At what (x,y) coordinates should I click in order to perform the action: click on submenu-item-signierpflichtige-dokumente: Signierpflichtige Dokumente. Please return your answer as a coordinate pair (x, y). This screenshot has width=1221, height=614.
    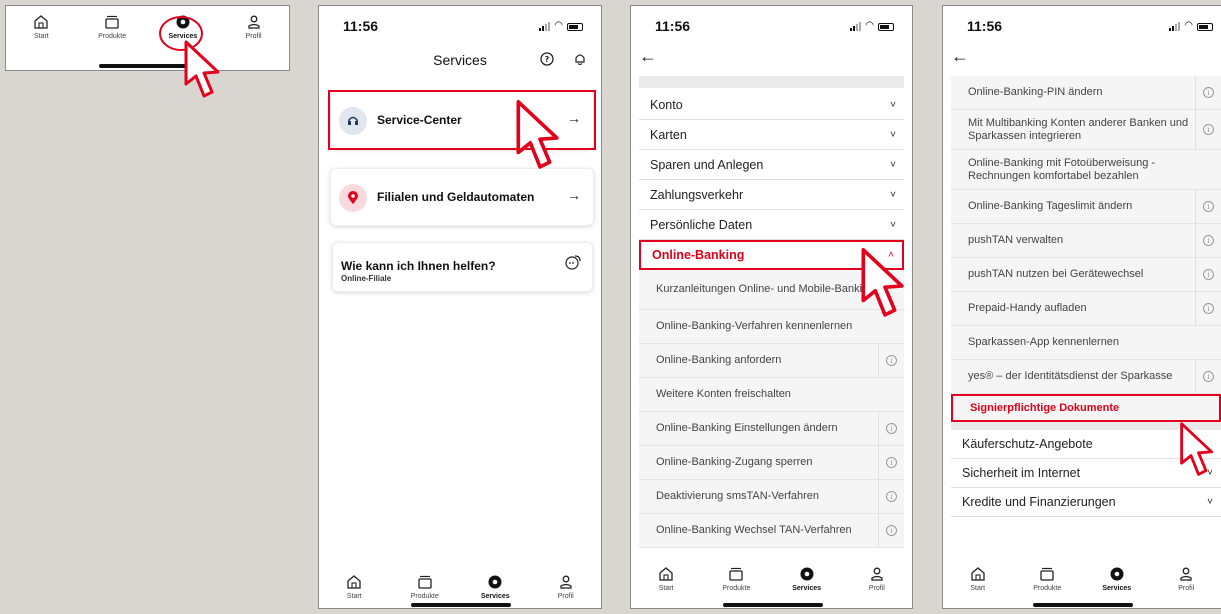
    Looking at the image, I should click on (1086, 408).